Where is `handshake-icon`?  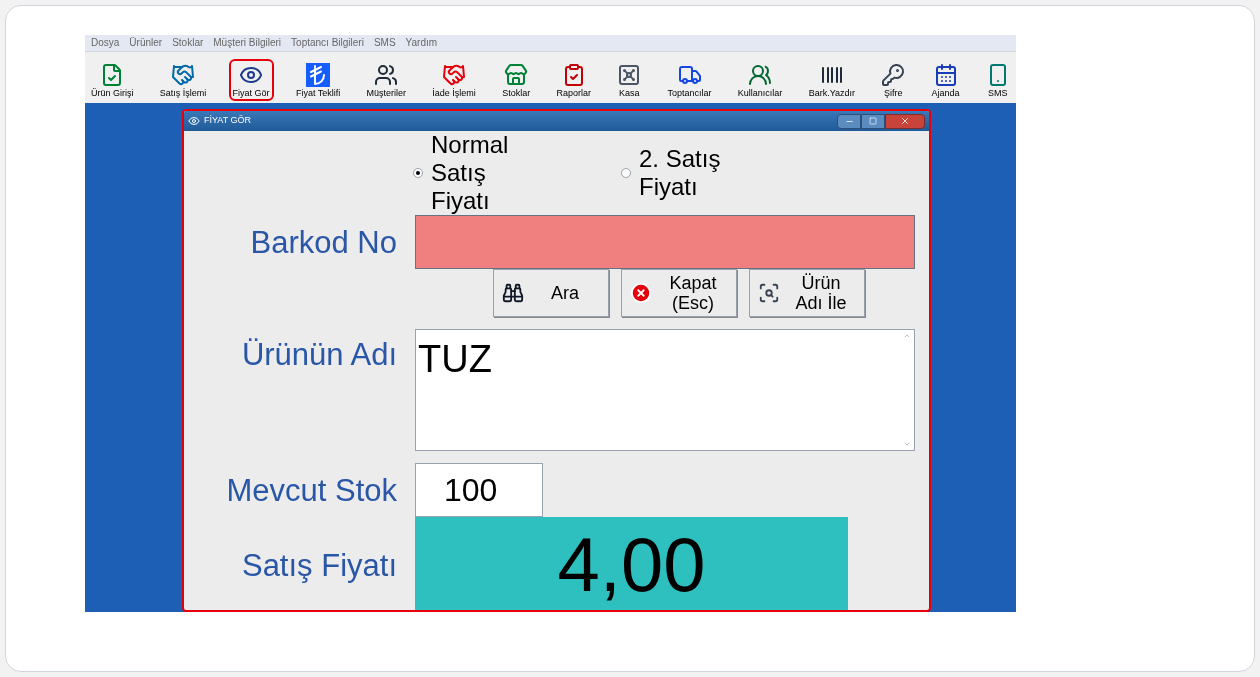 handshake-icon is located at coordinates (183, 75).